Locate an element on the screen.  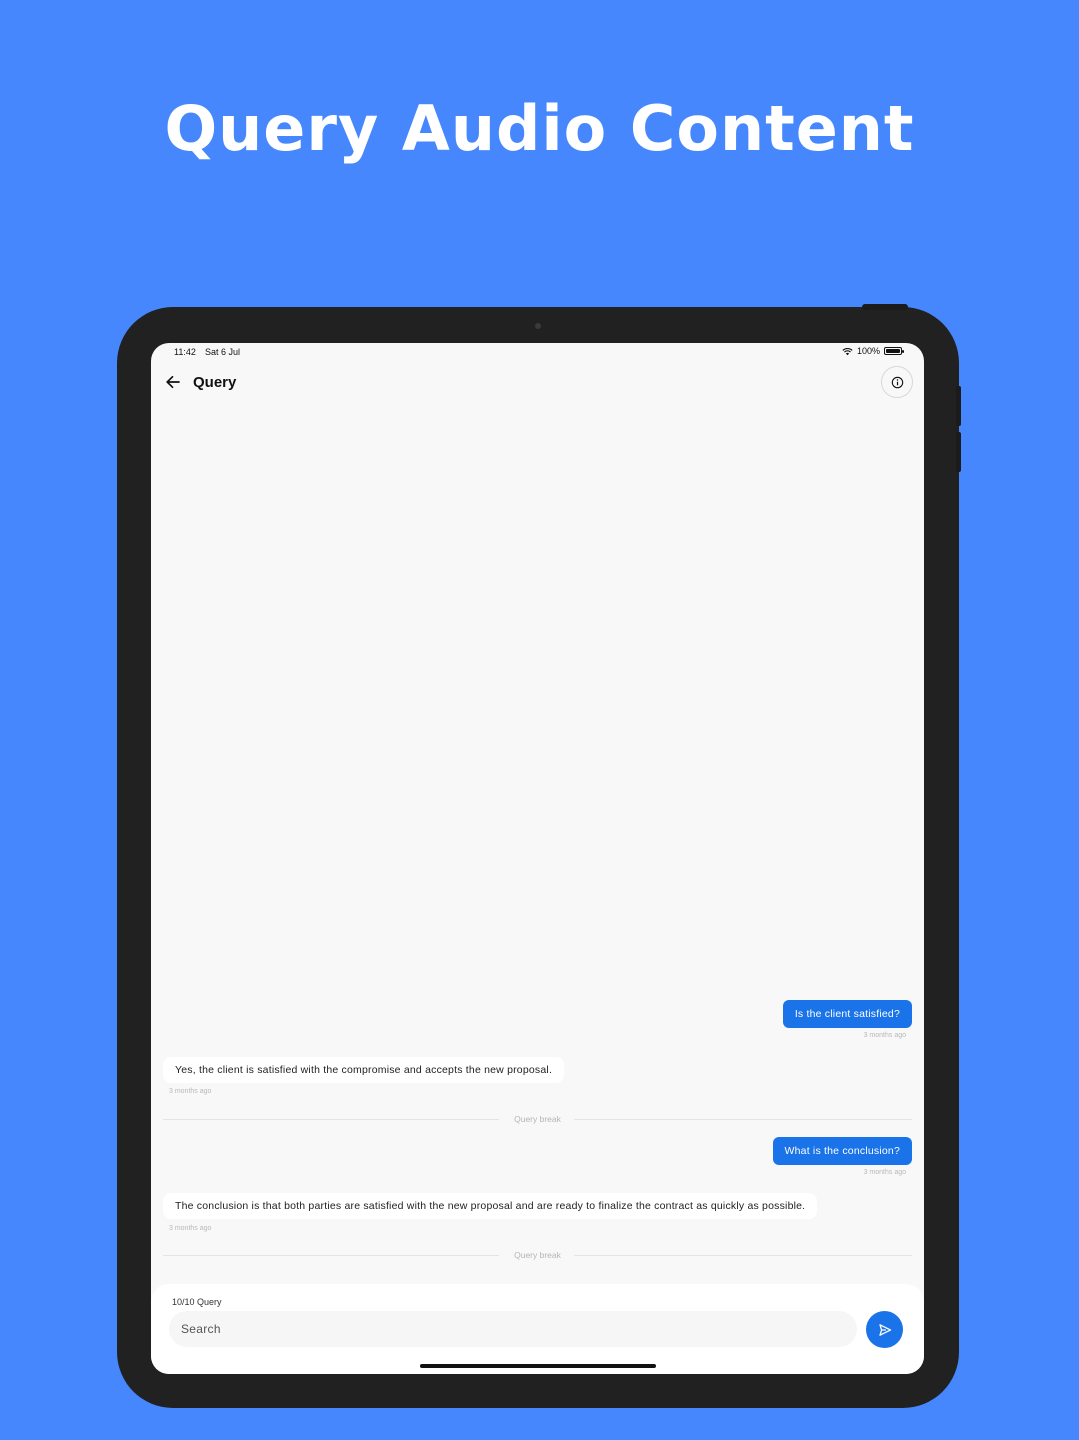
tablet-power-button is located at coordinates (885, 307).